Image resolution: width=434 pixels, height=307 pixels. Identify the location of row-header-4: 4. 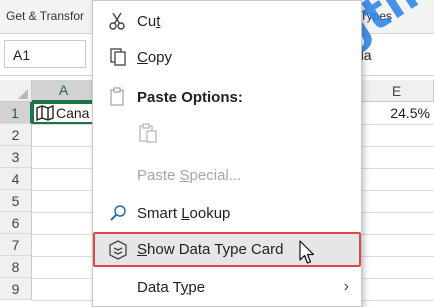
(16, 179).